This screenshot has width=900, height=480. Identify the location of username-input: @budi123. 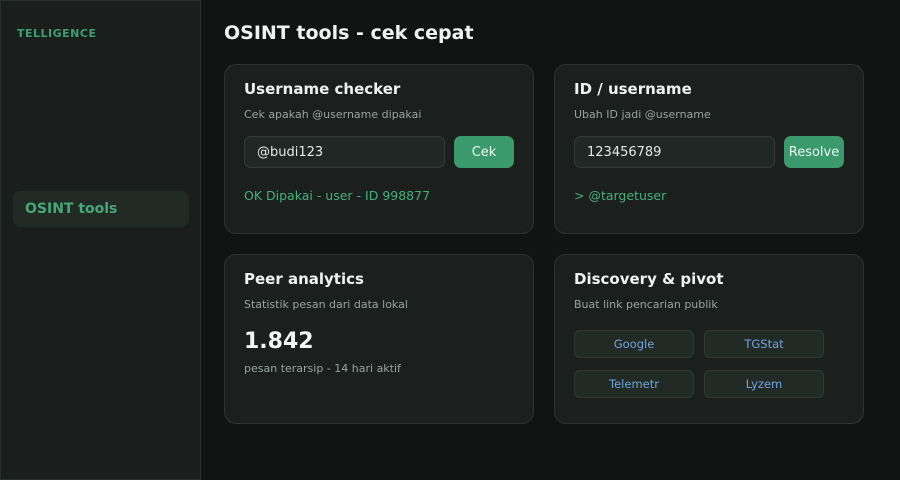
(344, 152).